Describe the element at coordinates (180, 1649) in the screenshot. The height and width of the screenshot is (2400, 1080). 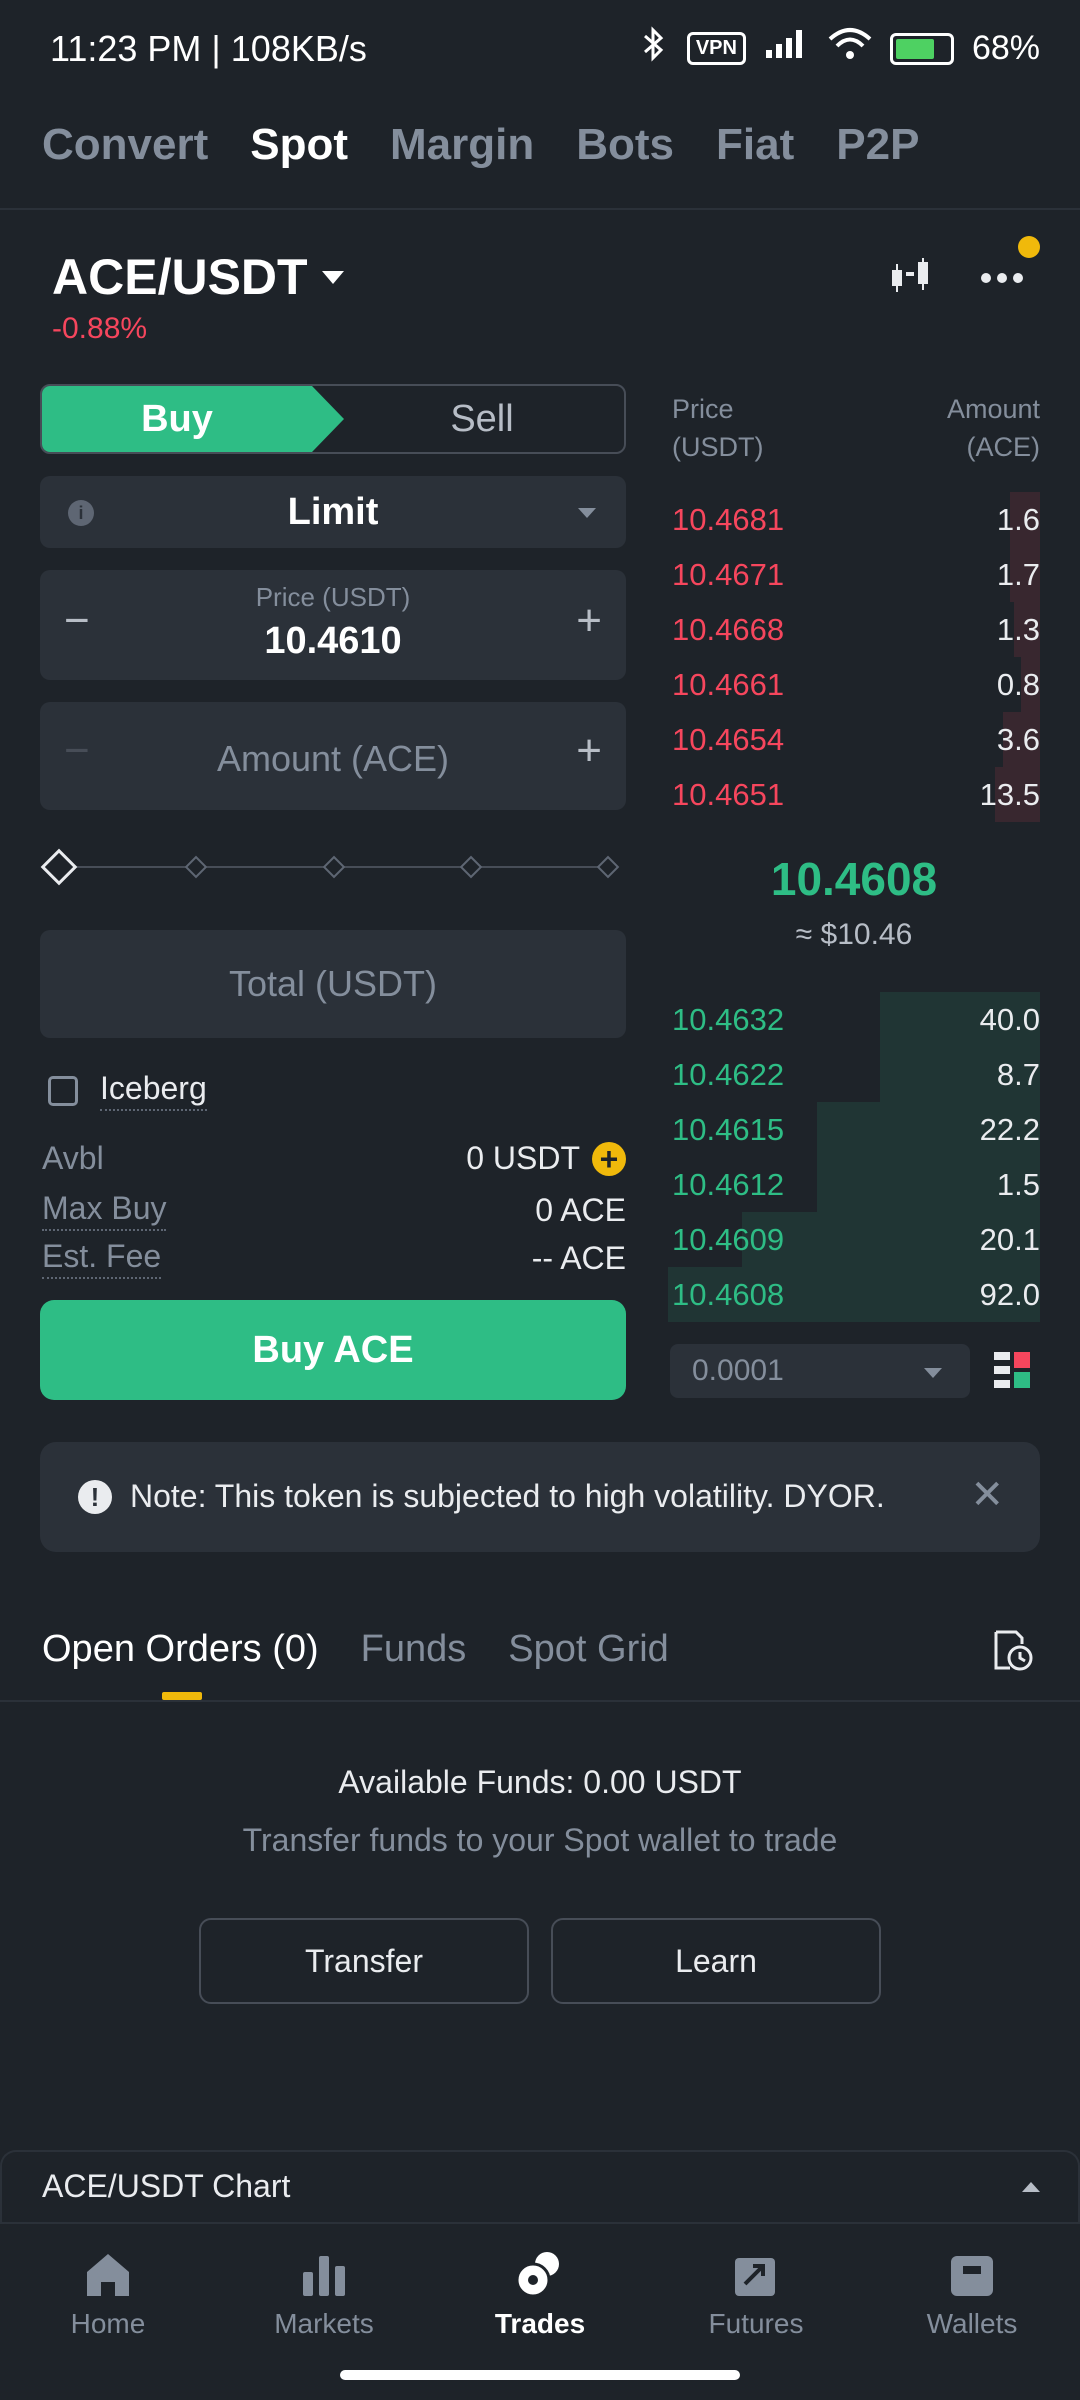
I see `tab-open-orders: Open Orders (0)` at that location.